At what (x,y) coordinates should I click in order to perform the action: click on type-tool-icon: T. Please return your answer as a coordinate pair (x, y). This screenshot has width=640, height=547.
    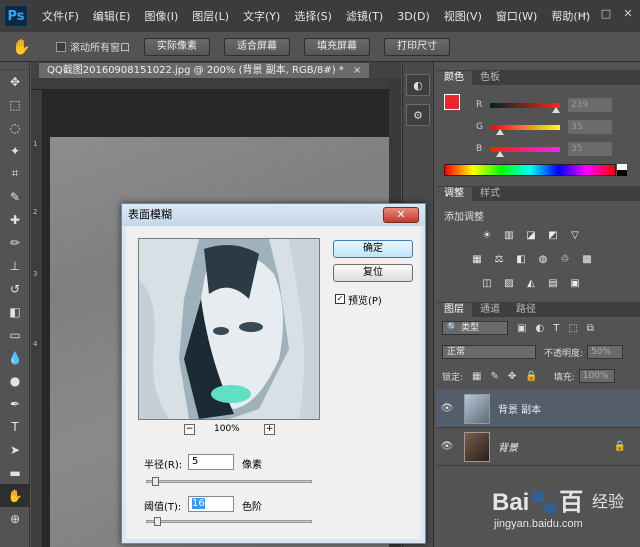
    Looking at the image, I should click on (15, 426).